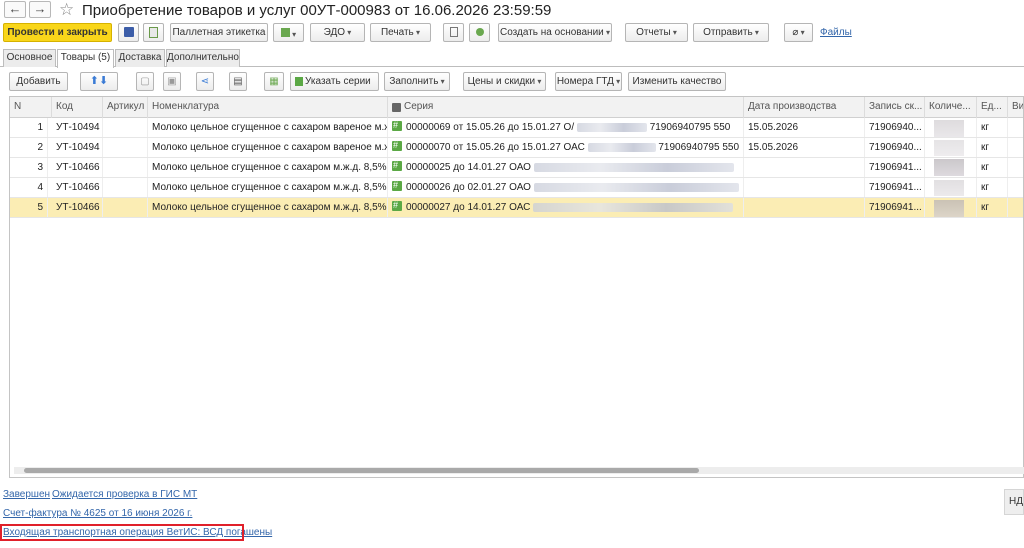 Image resolution: width=1024 pixels, height=548 pixels. What do you see at coordinates (288, 32) in the screenshot?
I see `structure-icon` at bounding box center [288, 32].